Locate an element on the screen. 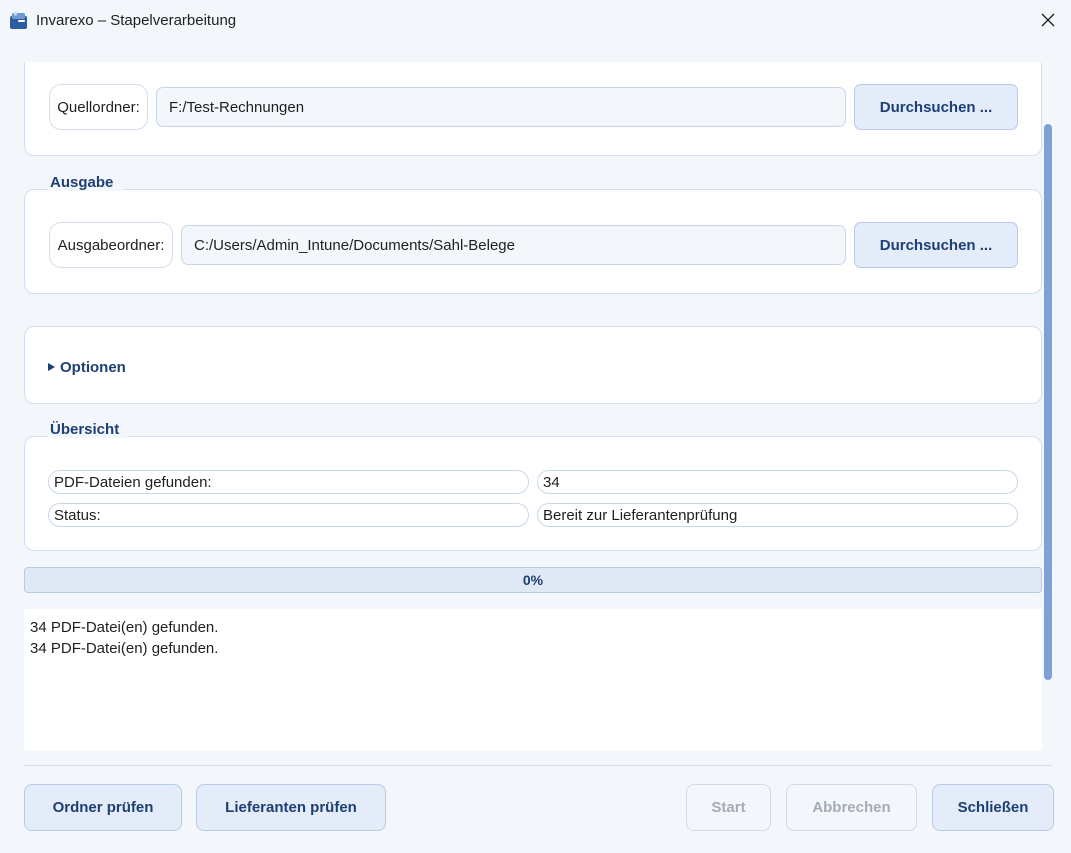  pdf-count-value: 34 is located at coordinates (777, 482).